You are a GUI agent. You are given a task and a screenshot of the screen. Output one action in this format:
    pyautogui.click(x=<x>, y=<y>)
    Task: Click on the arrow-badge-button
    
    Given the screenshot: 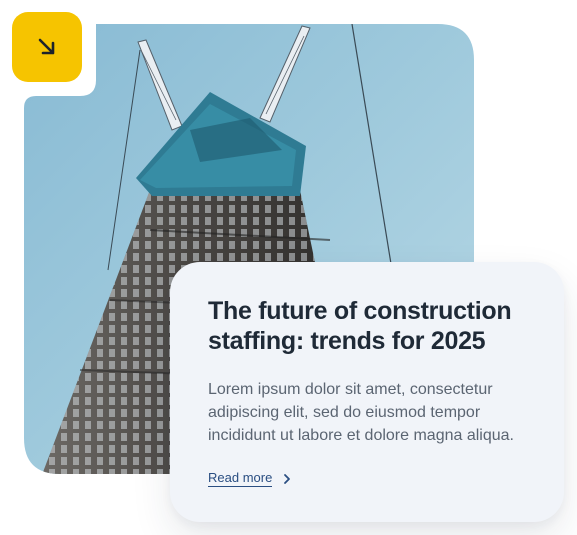 What is the action you would take?
    pyautogui.click(x=47, y=47)
    